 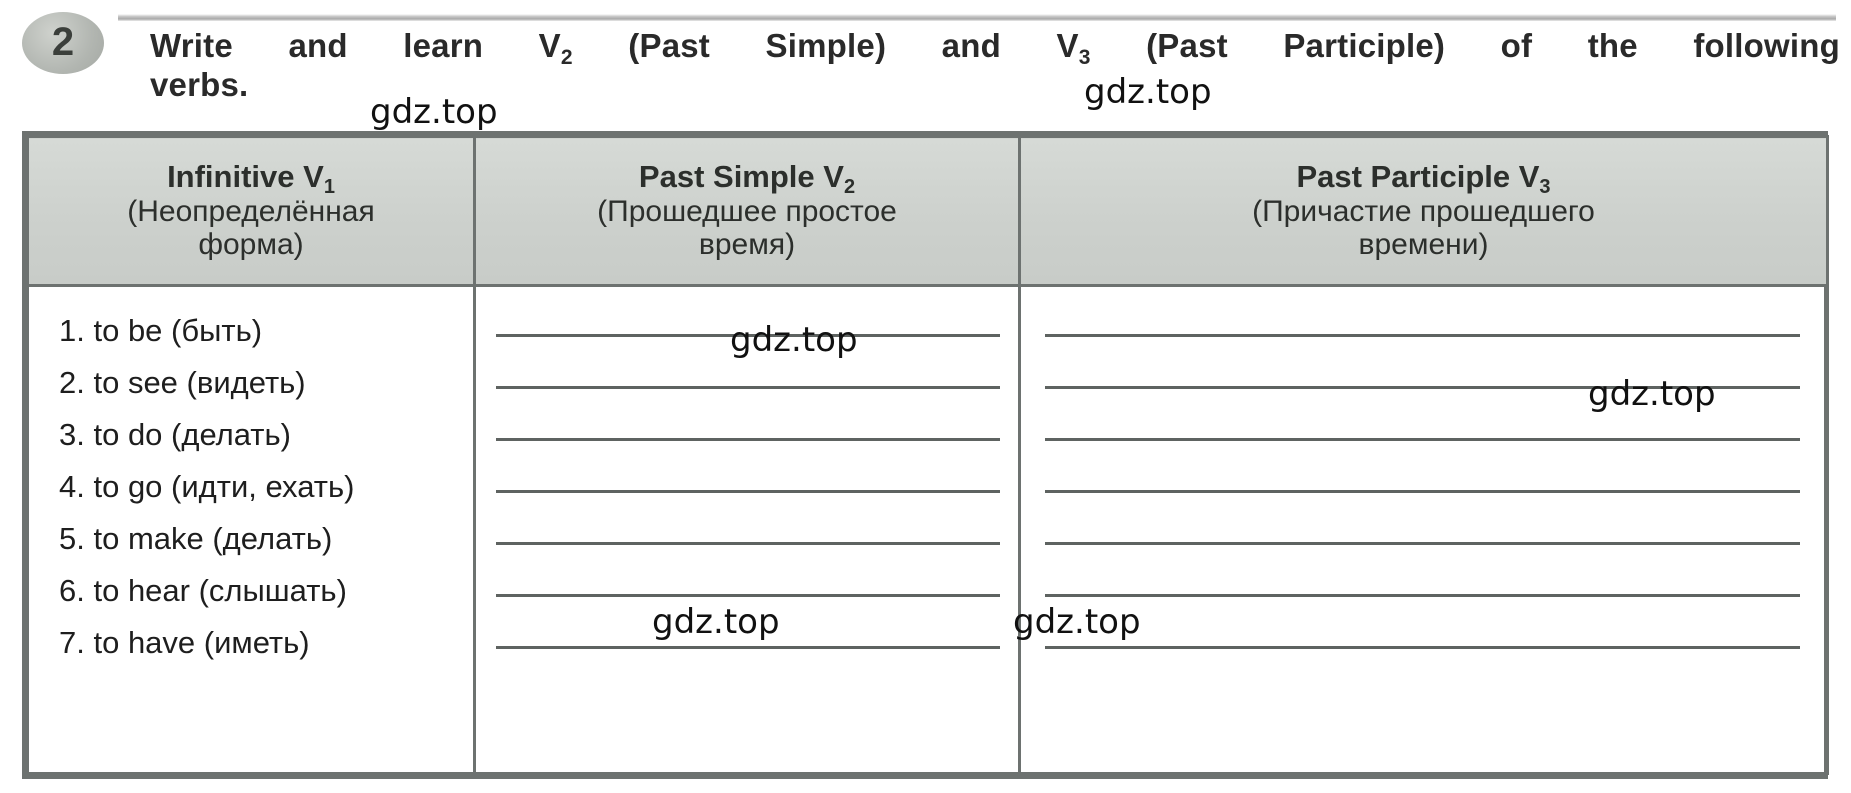 I want to click on exercise-number-badge: 2, so click(x=63, y=43).